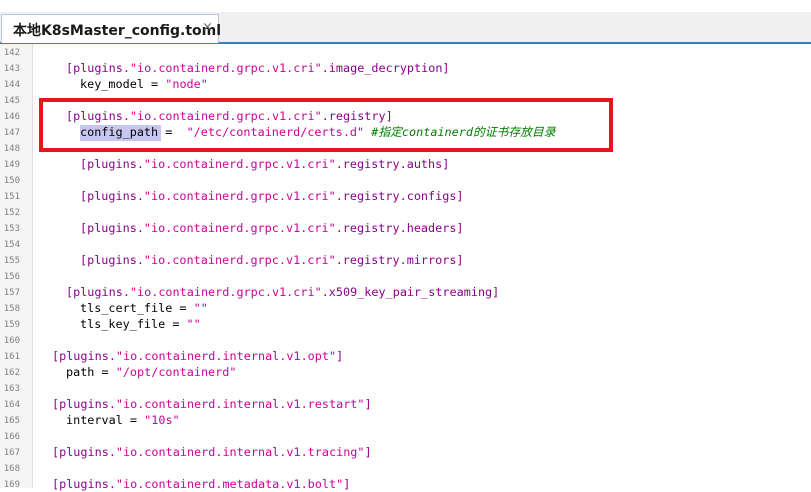 This screenshot has height=492, width=811. Describe the element at coordinates (11, 453) in the screenshot. I see `line-number: 167` at that location.